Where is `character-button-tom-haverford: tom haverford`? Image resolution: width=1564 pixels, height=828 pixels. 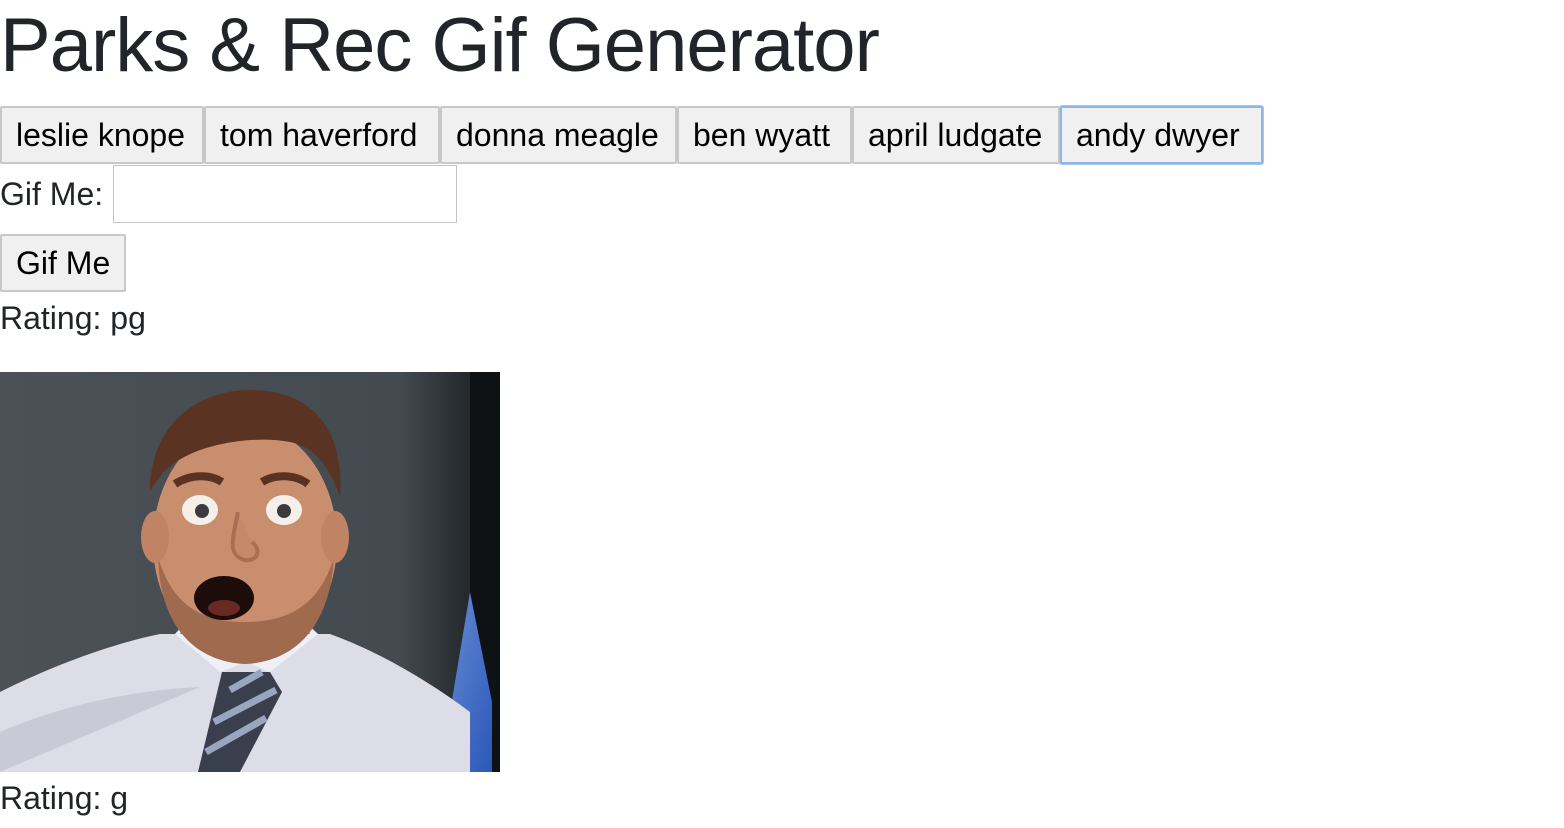 character-button-tom-haverford: tom haverford is located at coordinates (322, 135).